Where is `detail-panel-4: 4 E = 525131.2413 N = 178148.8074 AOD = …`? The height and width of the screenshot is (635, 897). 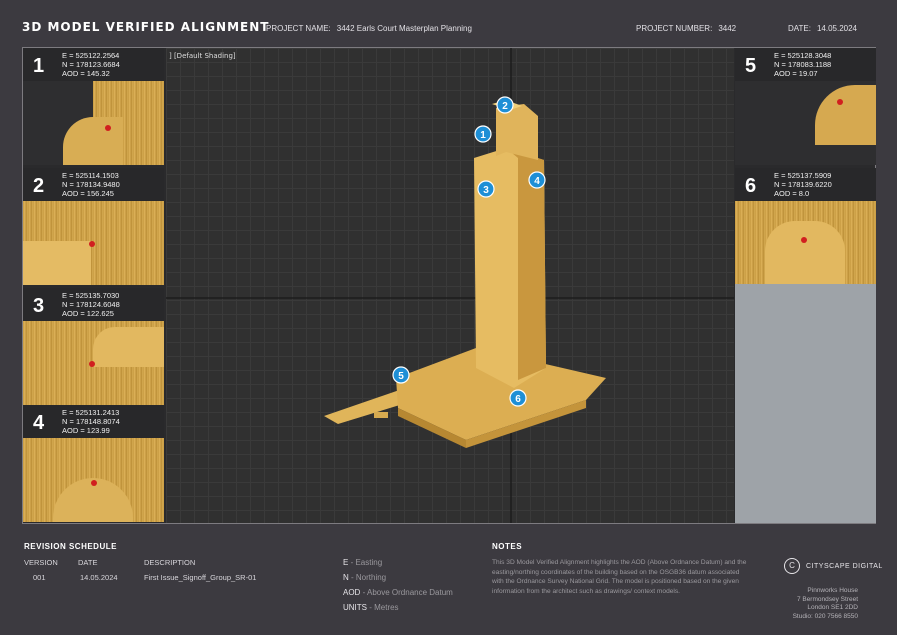
detail-panel-4: 4 E = 525131.2413 N = 178148.8074 AOD = … is located at coordinates (93, 463).